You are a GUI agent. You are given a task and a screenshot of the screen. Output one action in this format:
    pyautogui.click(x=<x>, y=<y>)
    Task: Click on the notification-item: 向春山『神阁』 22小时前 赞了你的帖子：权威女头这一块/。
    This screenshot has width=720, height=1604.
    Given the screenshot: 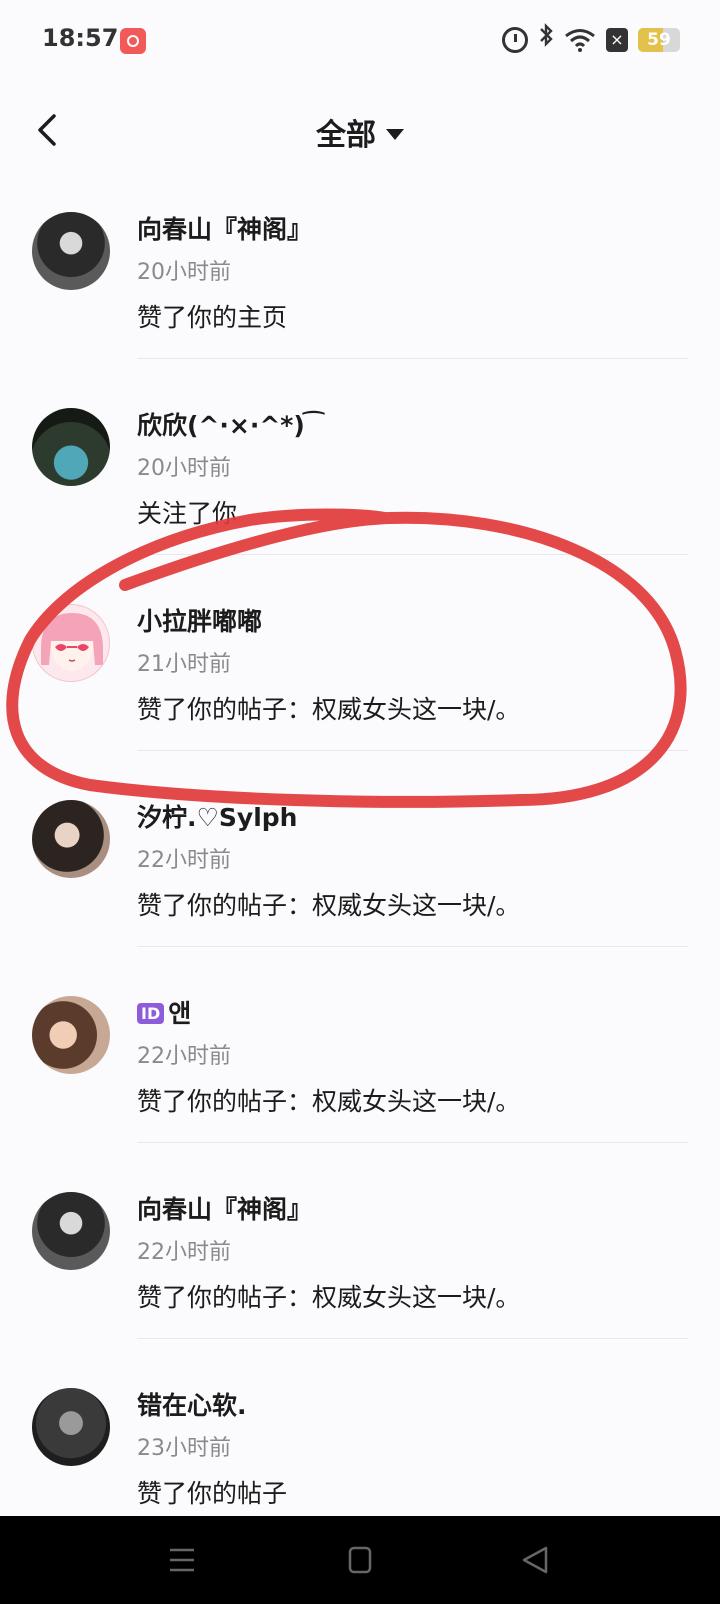 What is the action you would take?
    pyautogui.click(x=360, y=1276)
    